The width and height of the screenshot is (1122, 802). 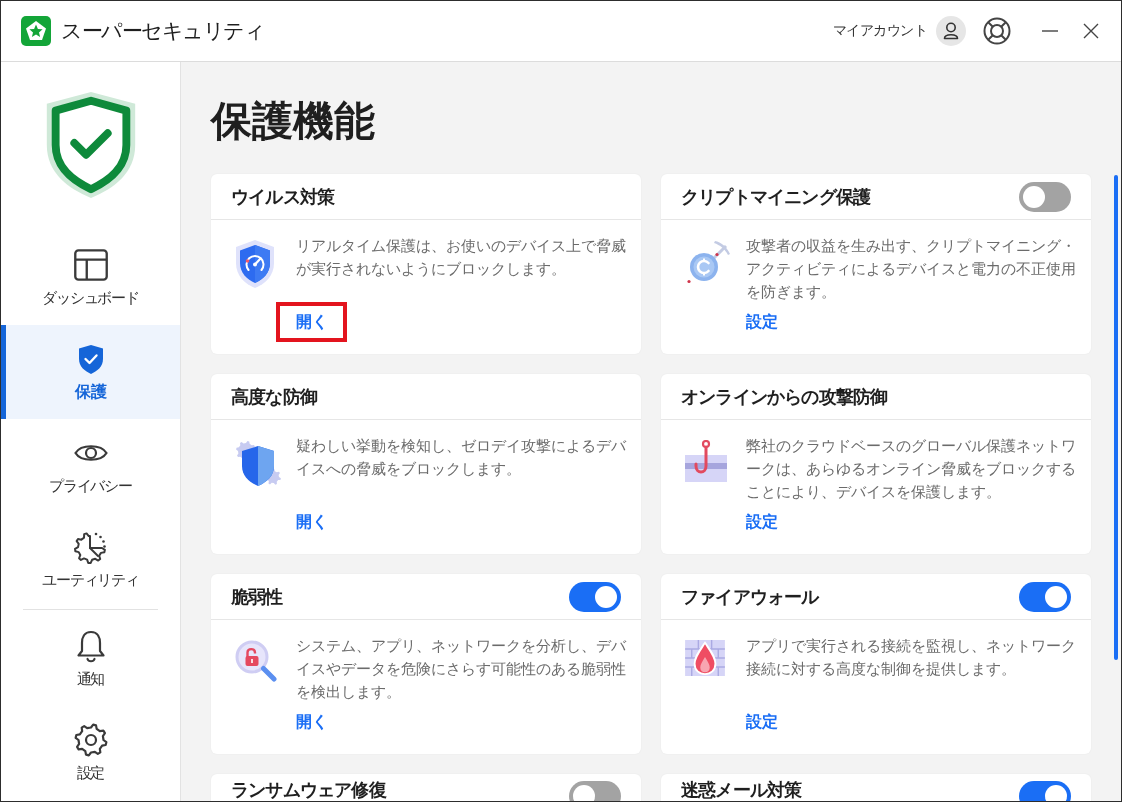 What do you see at coordinates (274, 396) in the screenshot?
I see `card-title: 高度な防御` at bounding box center [274, 396].